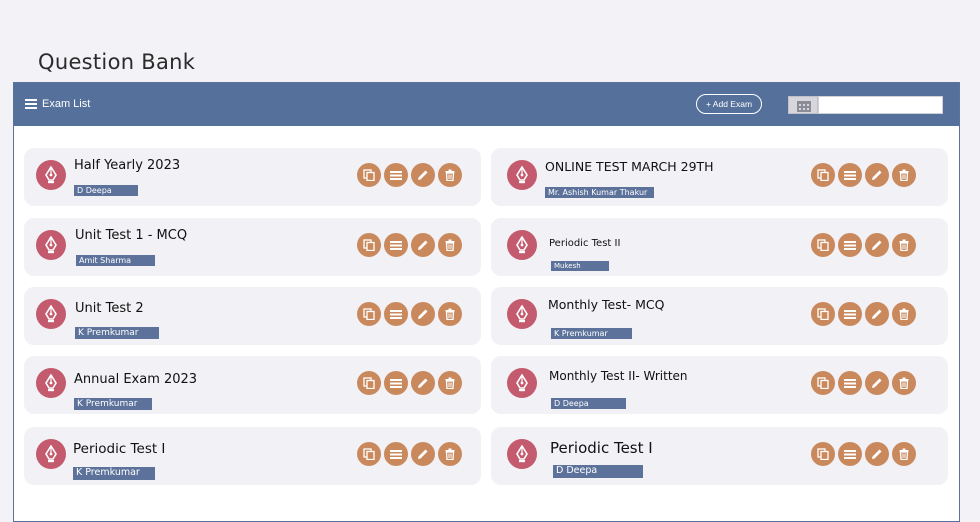 The width and height of the screenshot is (980, 522). I want to click on exam-title: Unit Test 1 - MCQ, so click(131, 235).